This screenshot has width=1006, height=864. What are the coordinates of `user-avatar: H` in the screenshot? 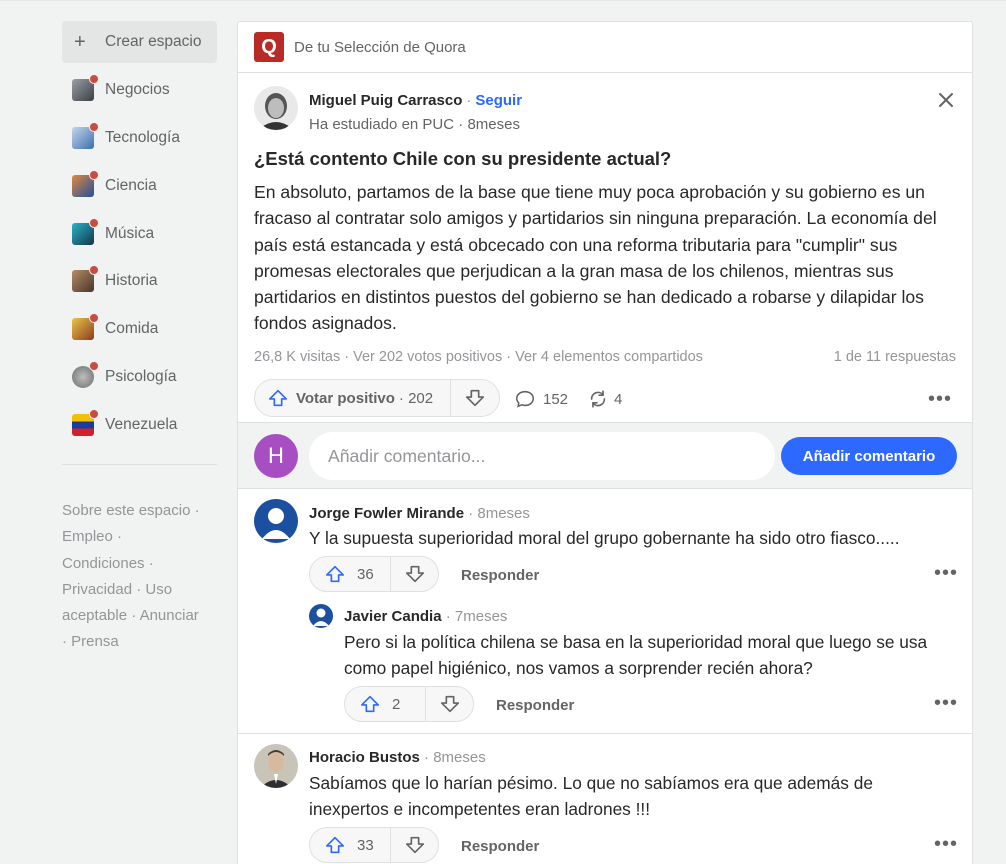 It's located at (276, 456).